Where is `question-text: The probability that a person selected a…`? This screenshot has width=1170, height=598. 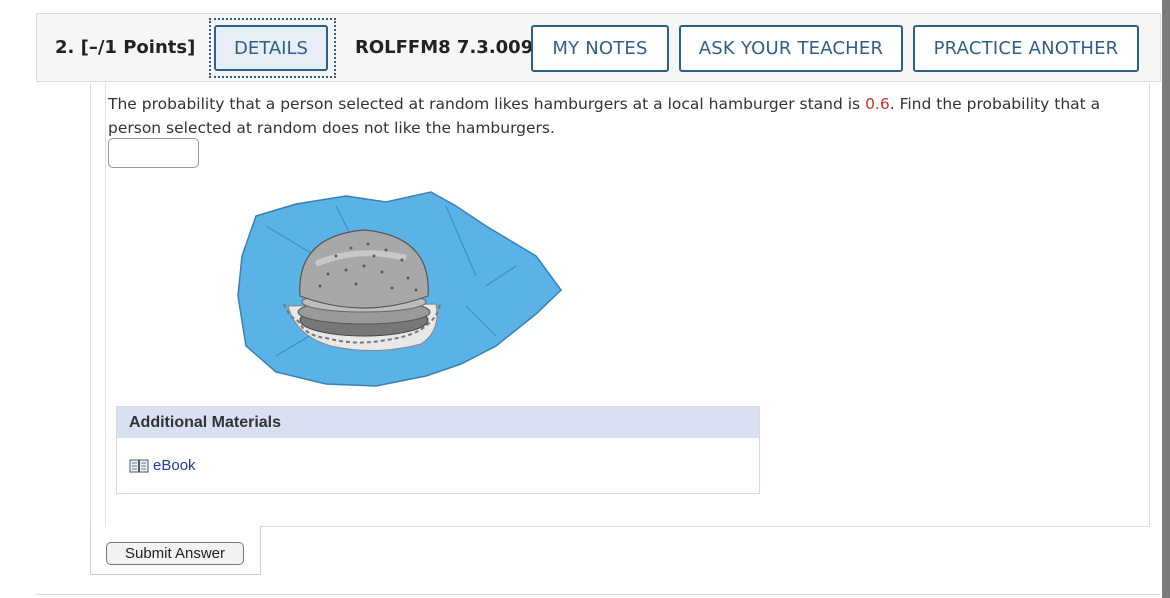 question-text: The probability that a person selected a… is located at coordinates (623, 116).